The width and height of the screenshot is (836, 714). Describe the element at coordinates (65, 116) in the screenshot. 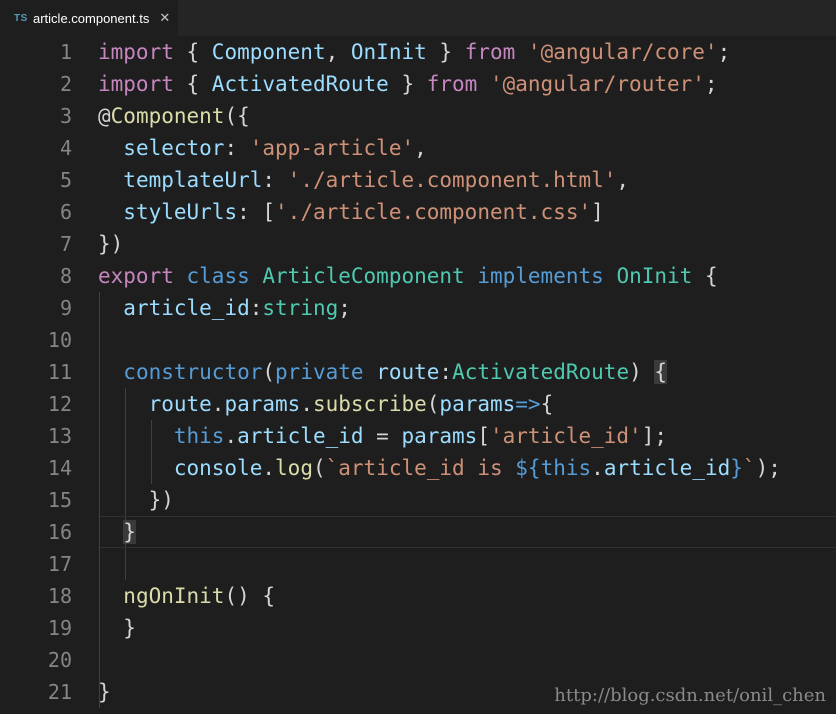

I see `line-number: 3` at that location.